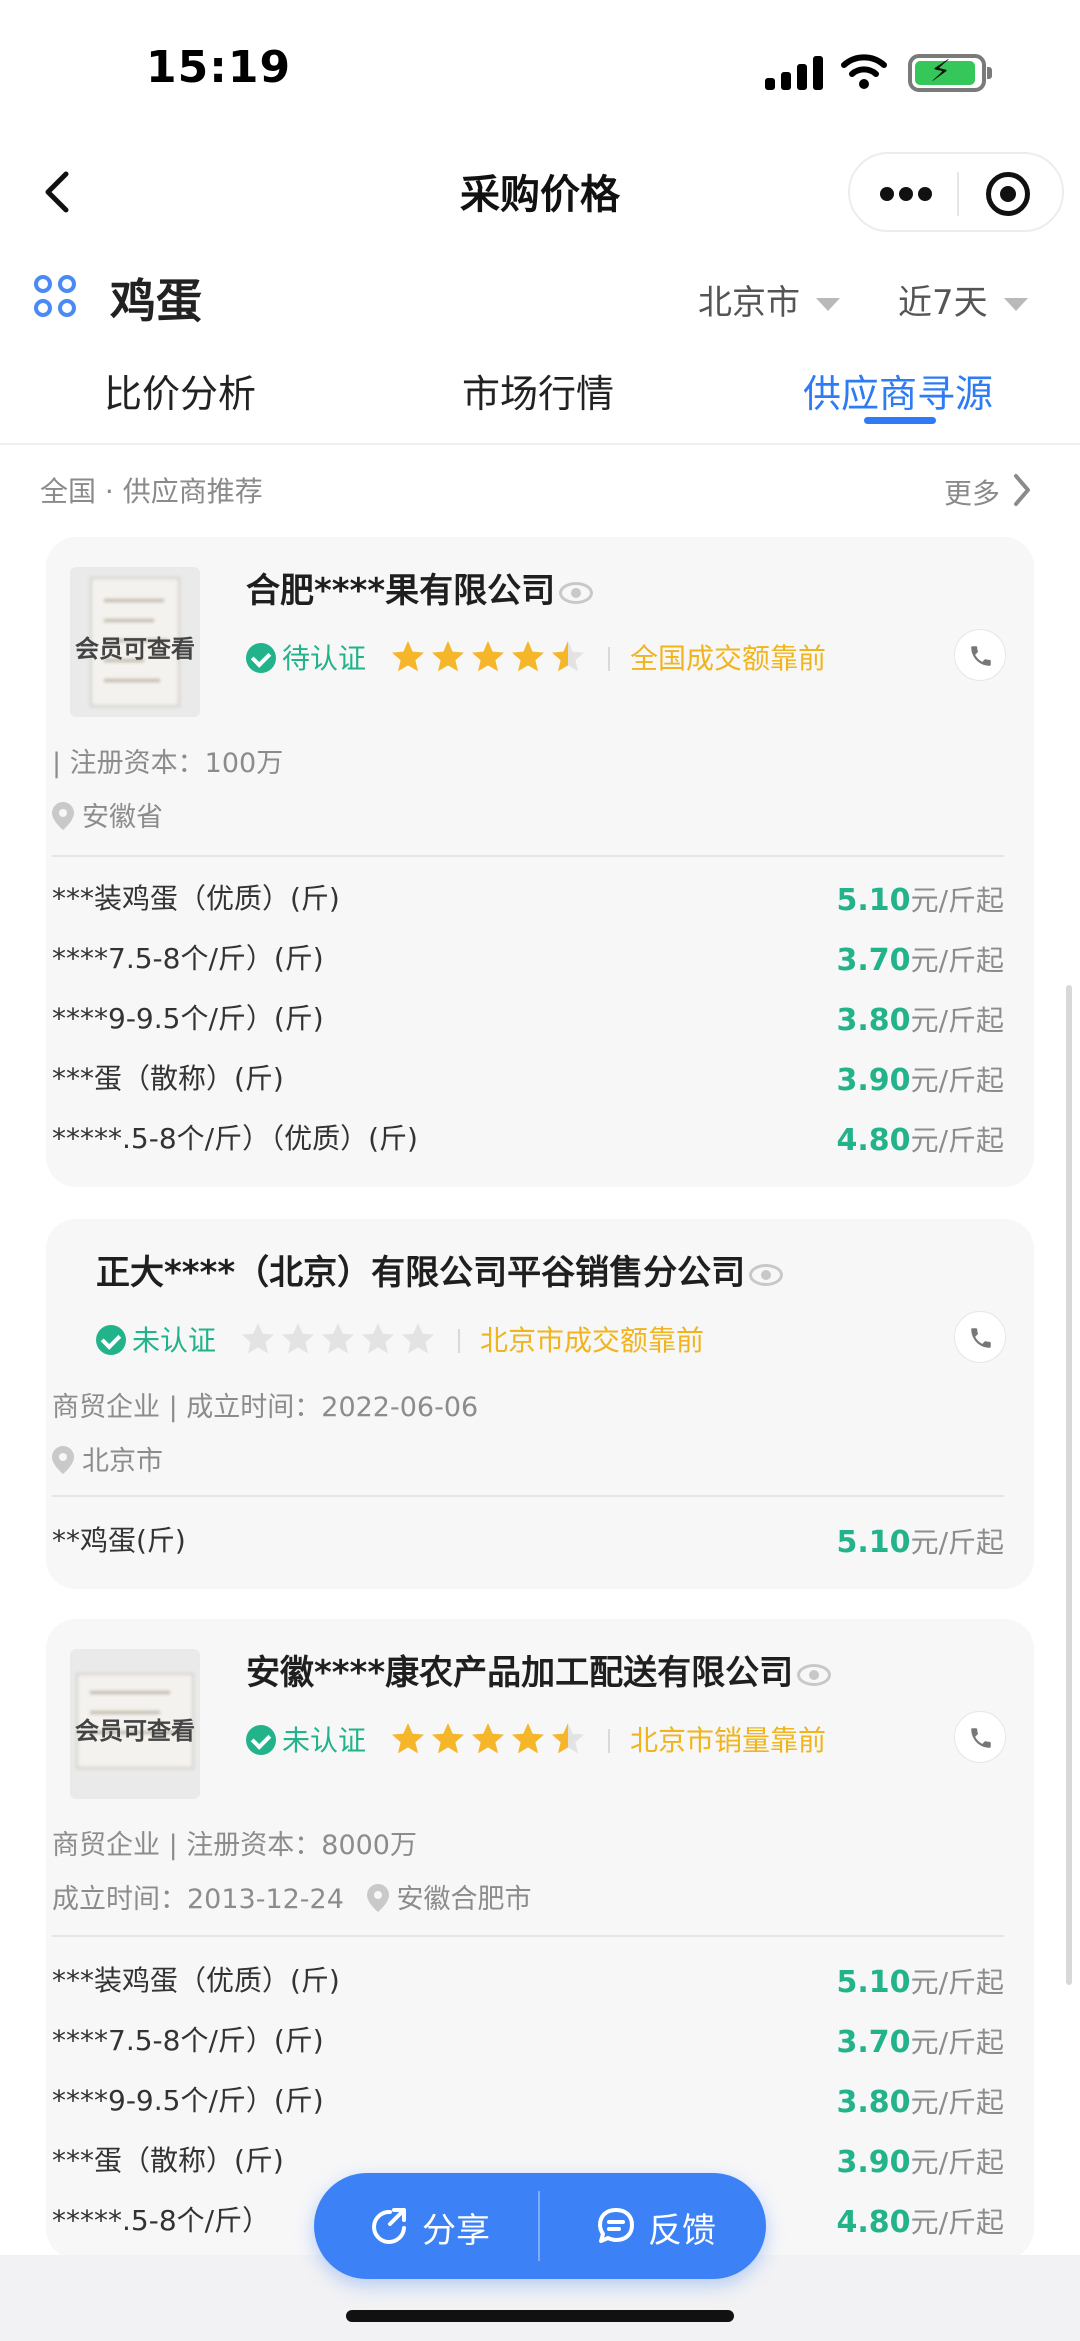 Image resolution: width=1080 pixels, height=2341 pixels. What do you see at coordinates (898, 390) in the screenshot?
I see `tab-supplier-sourcing: 供应商寻源` at bounding box center [898, 390].